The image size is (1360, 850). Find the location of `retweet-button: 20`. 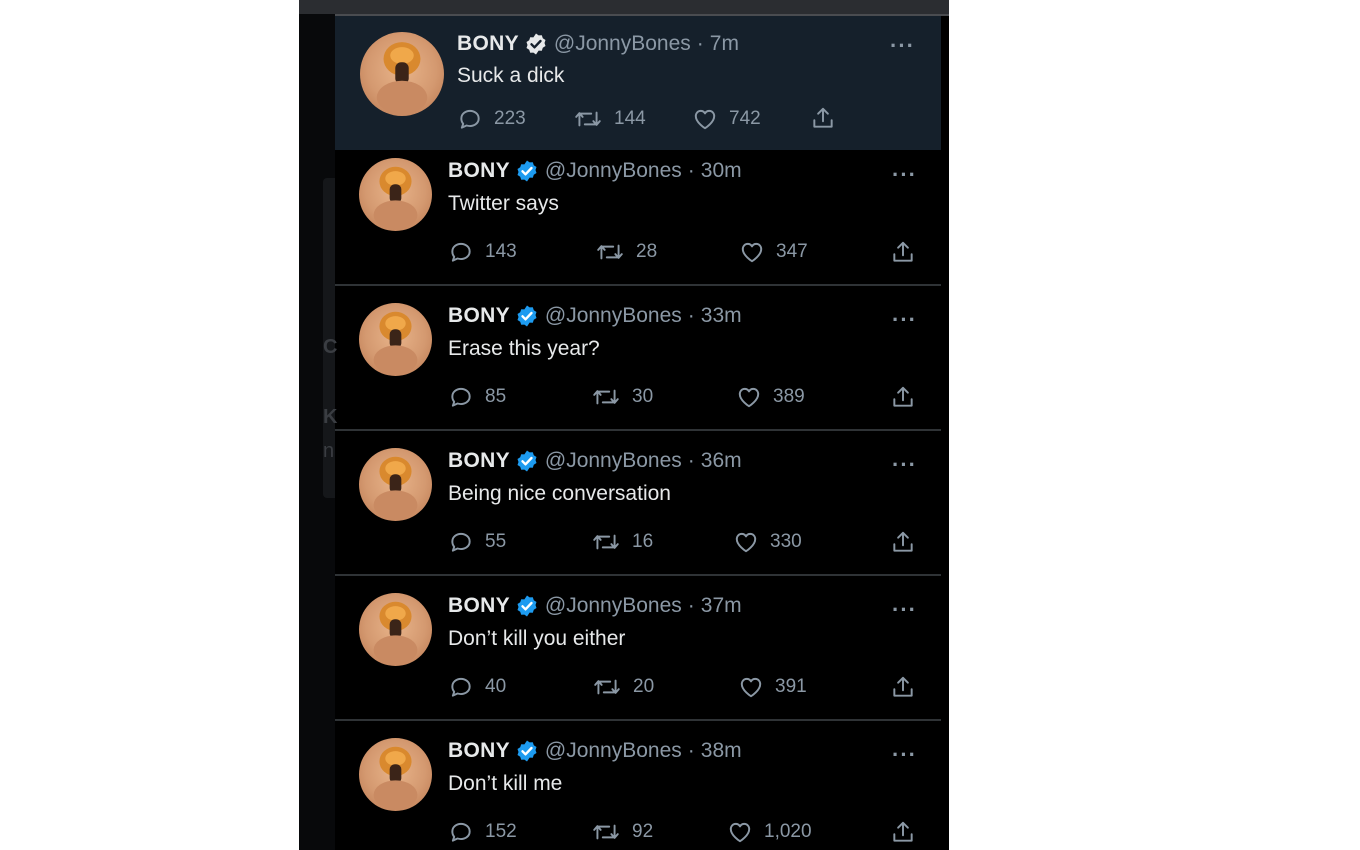

retweet-button: 20 is located at coordinates (623, 687).